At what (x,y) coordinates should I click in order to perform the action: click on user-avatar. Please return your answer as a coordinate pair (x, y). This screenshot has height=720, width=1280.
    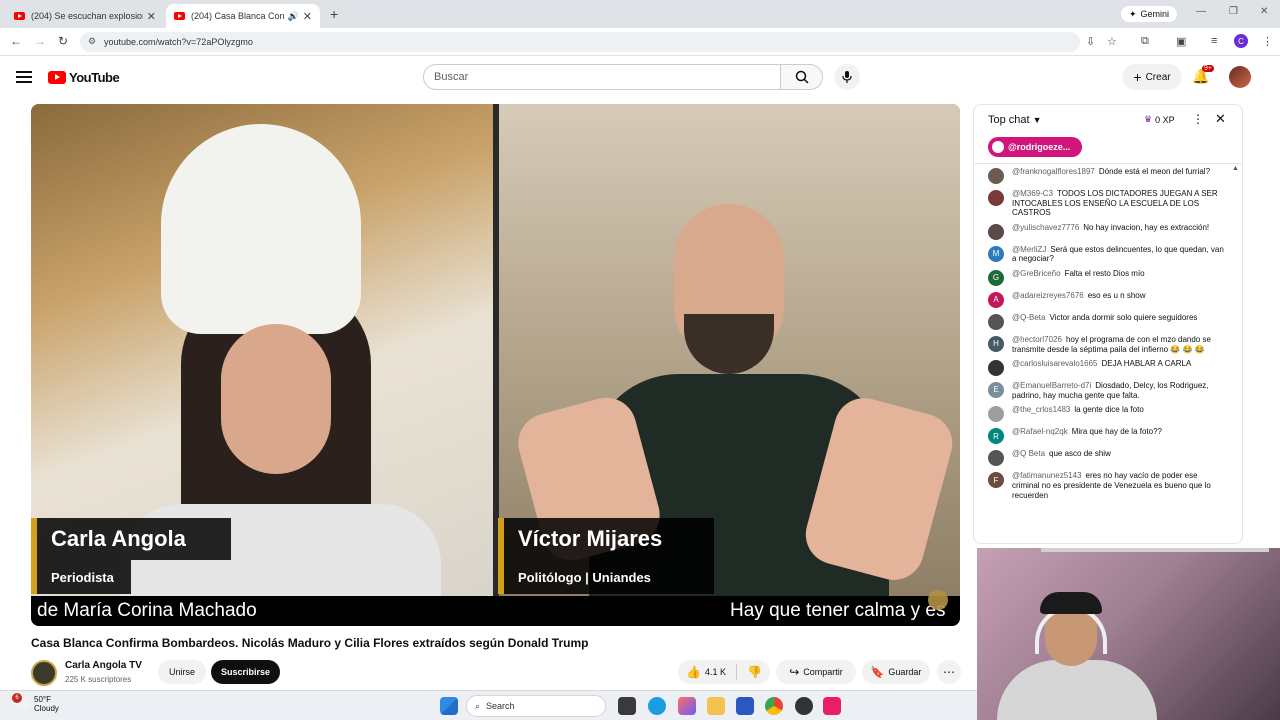
    Looking at the image, I should click on (1240, 77).